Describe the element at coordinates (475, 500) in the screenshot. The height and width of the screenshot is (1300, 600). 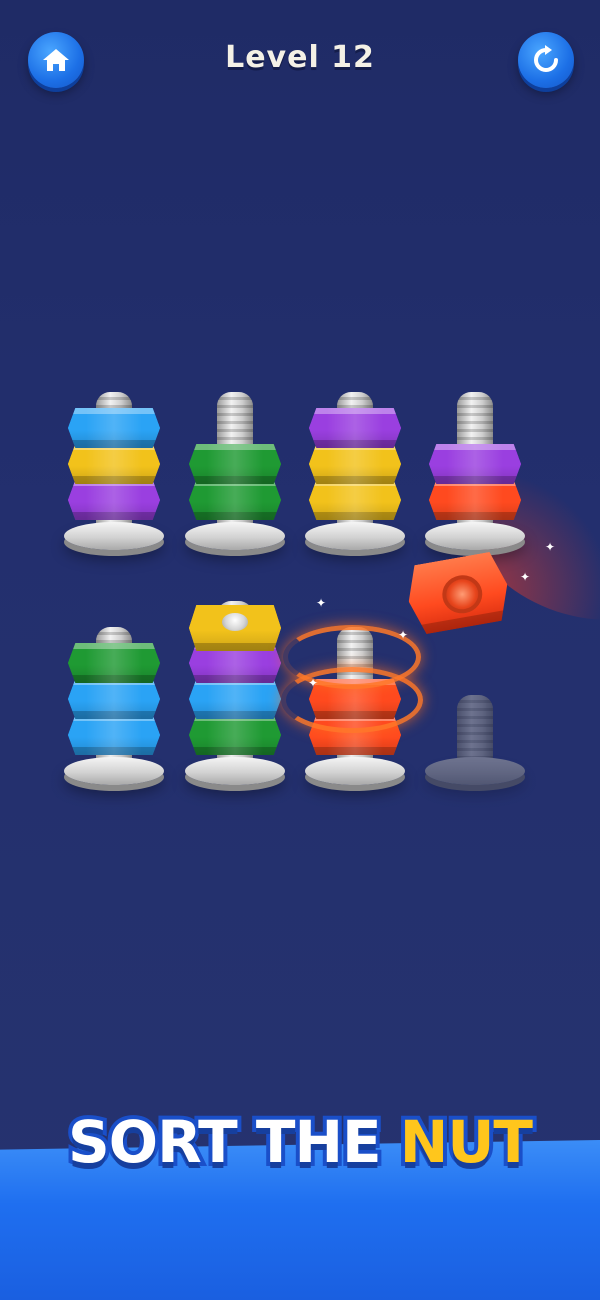
I see `nut-red` at that location.